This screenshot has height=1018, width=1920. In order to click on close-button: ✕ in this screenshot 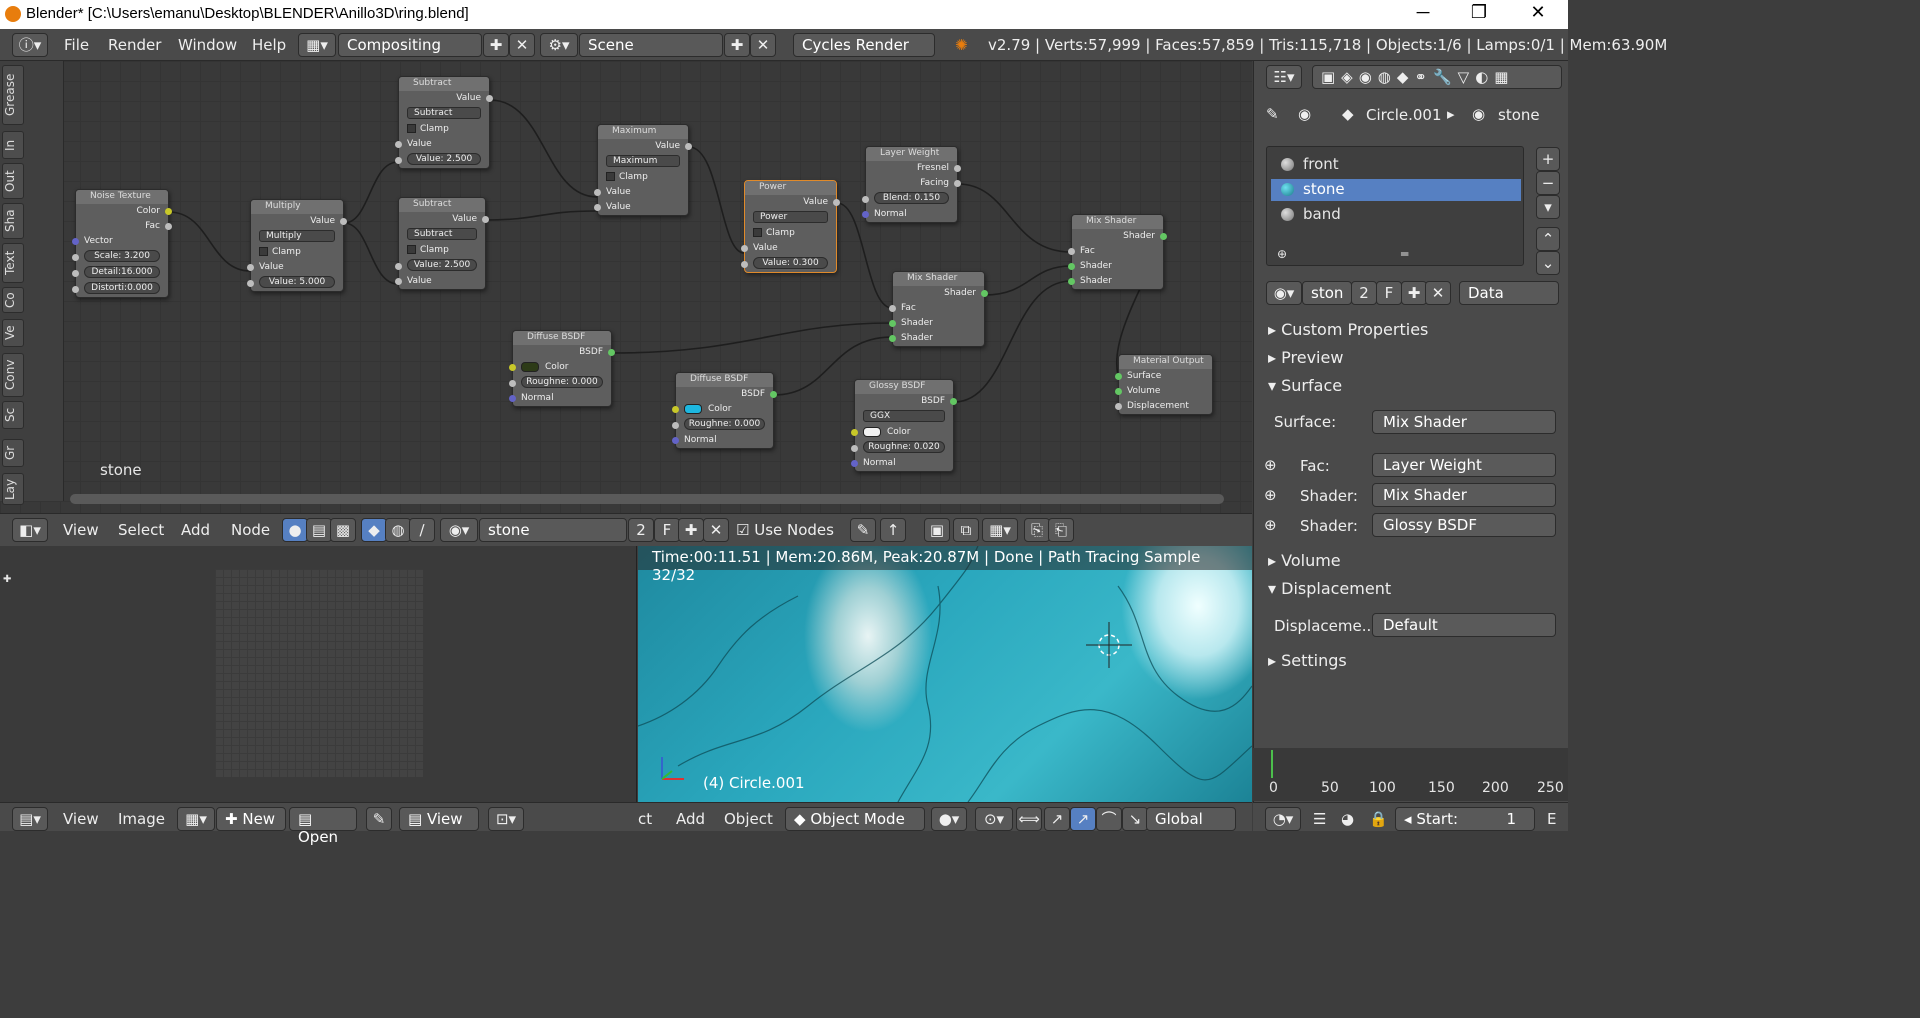, I will do `click(1538, 12)`.